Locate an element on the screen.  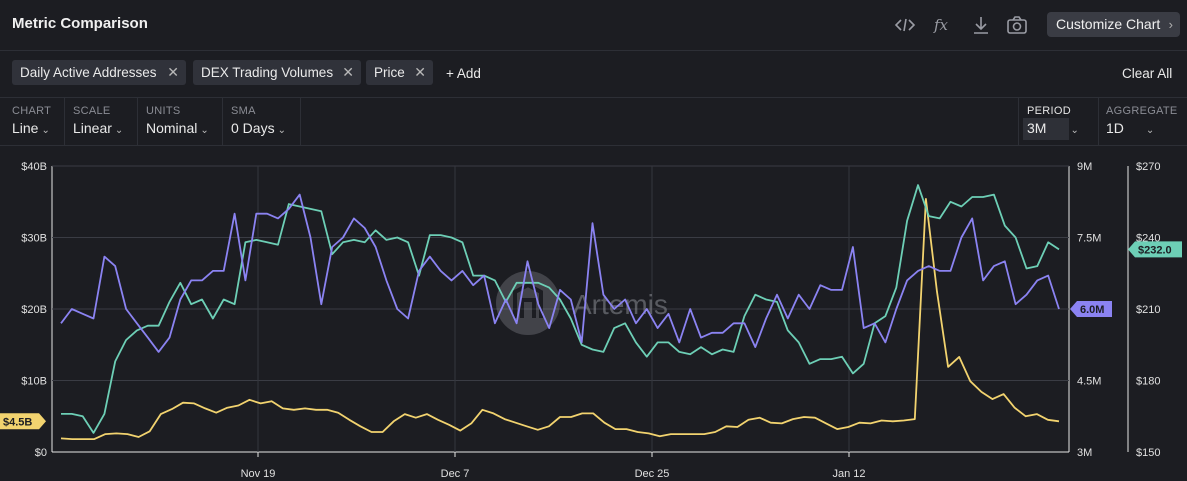
end-label-mid: 6.0M is located at coordinates (1091, 309).